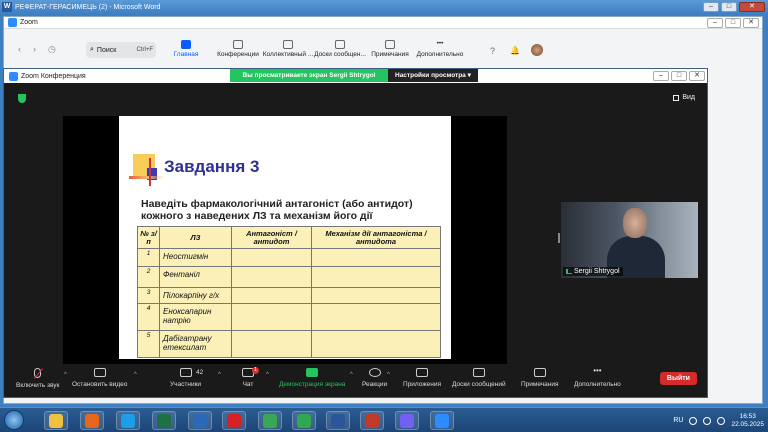 The image size is (768, 432). Describe the element at coordinates (678, 420) in the screenshot. I see `language-indicator: RU` at that location.